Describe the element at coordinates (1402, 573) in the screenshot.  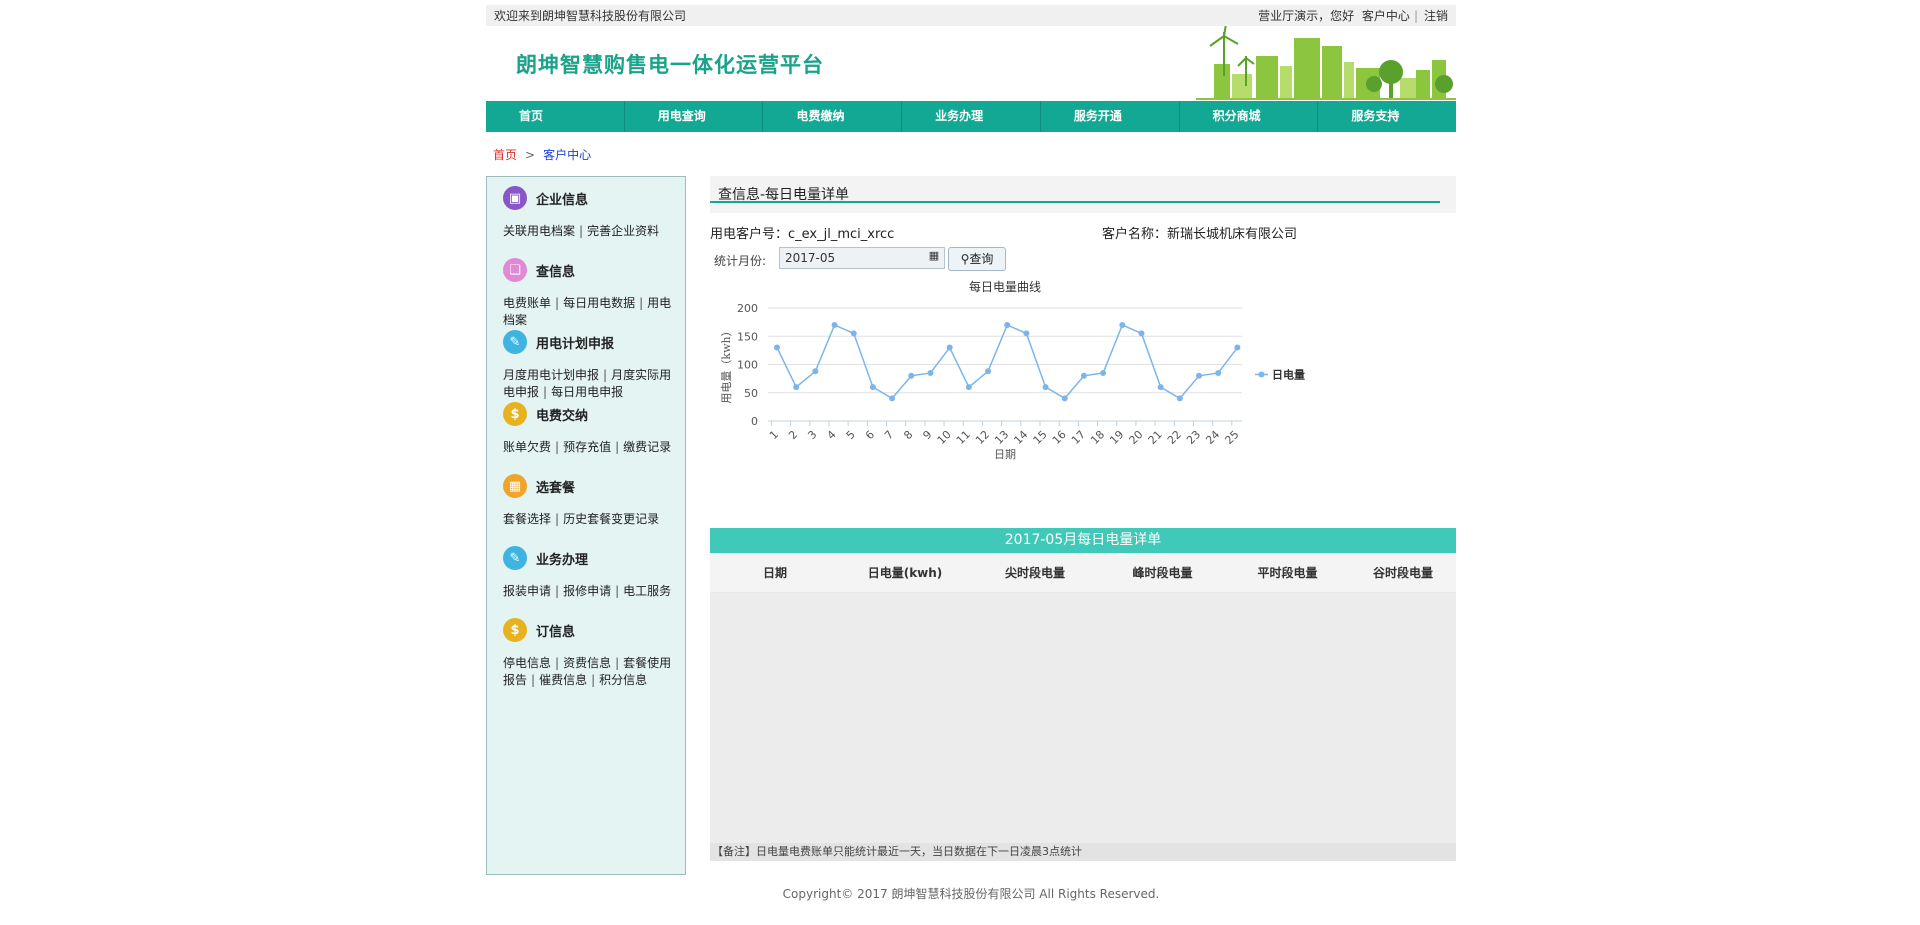
I see `col-valley: 谷时段电量` at that location.